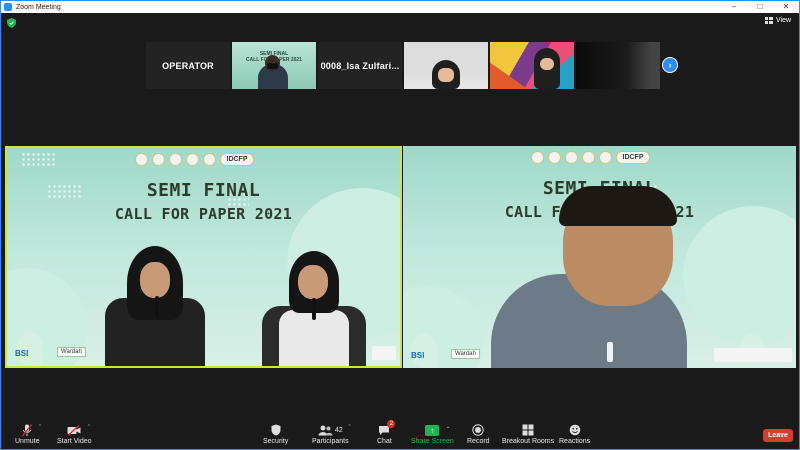 The width and height of the screenshot is (800, 450). What do you see at coordinates (74, 441) in the screenshot?
I see `start-video-label: Start Video` at bounding box center [74, 441].